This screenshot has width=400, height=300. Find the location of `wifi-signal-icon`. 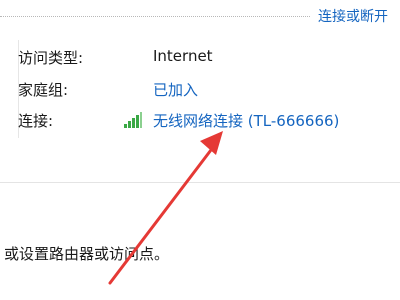

wifi-signal-icon is located at coordinates (133, 120).